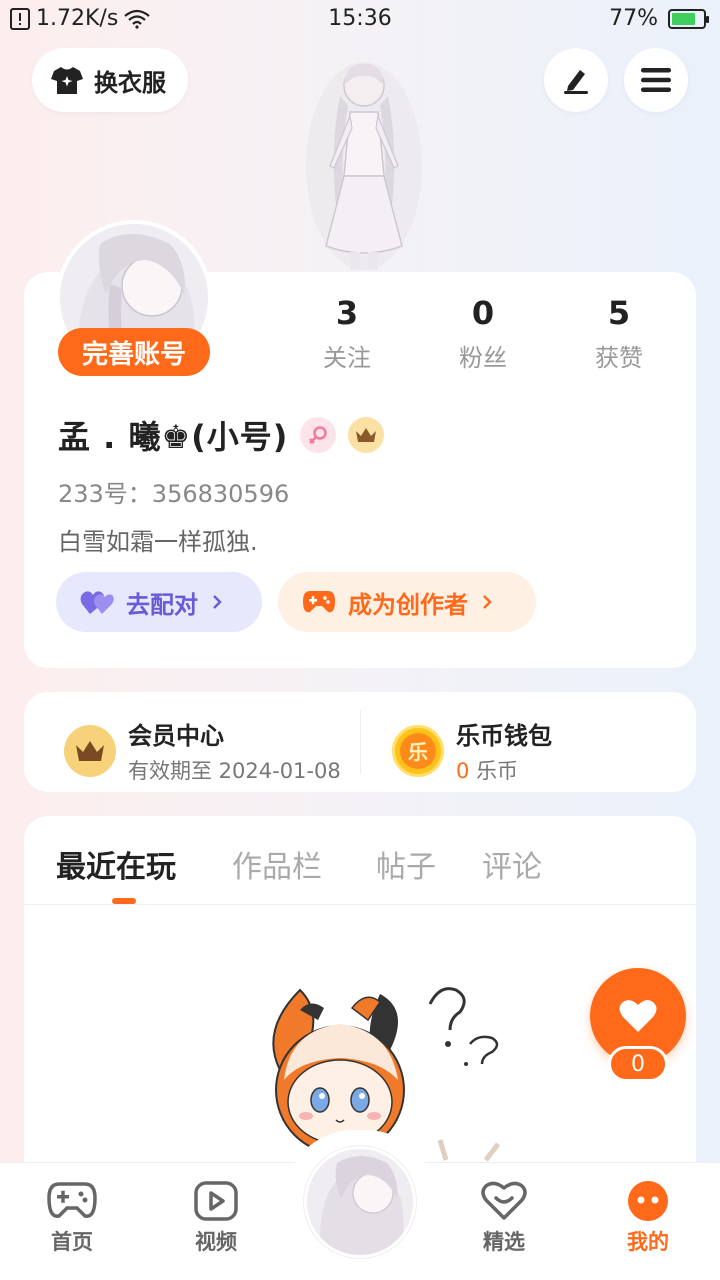 The height and width of the screenshot is (1280, 720). I want to click on wallet-item: 乐 乐币钱包 0 乐币, so click(472, 750).